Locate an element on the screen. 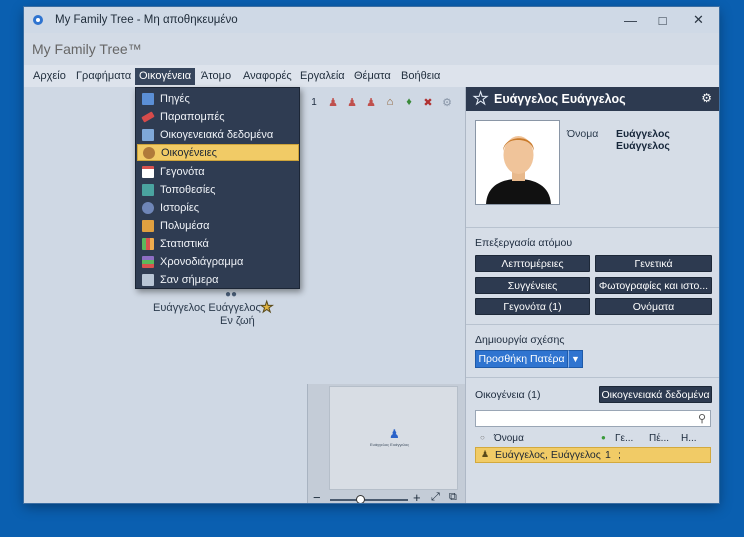  dropdown-item-statistics: Στατιστικά is located at coordinates (218, 243).